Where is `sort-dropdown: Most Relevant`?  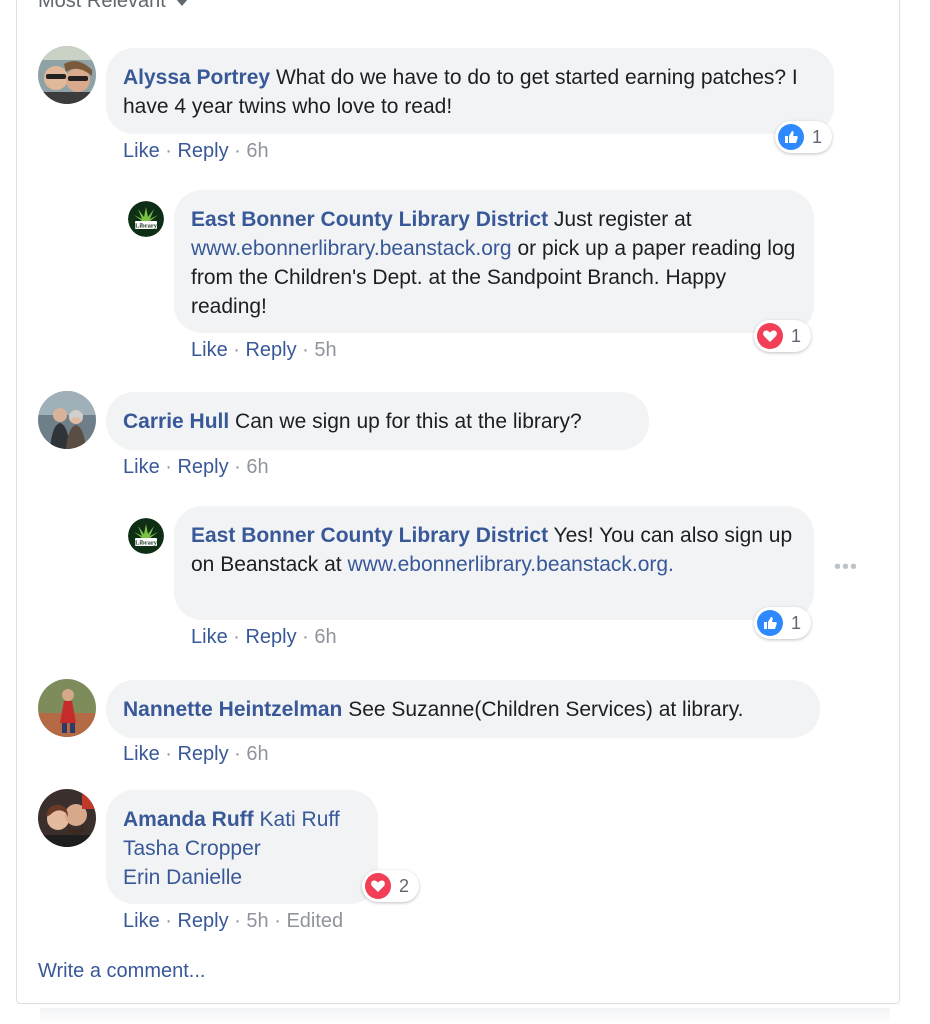 sort-dropdown: Most Relevant is located at coordinates (113, 6).